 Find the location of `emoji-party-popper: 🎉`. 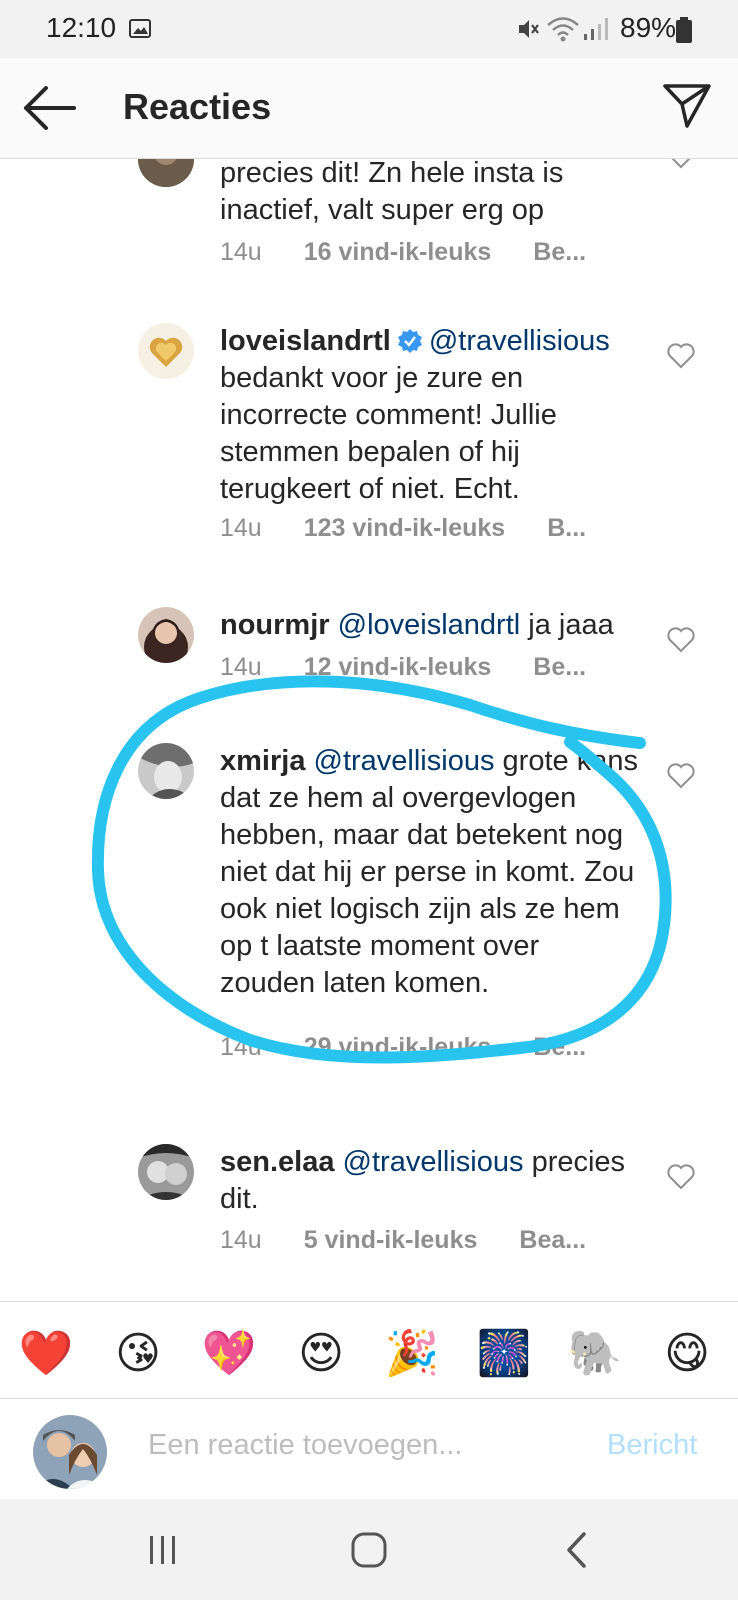

emoji-party-popper: 🎉 is located at coordinates (412, 1354).